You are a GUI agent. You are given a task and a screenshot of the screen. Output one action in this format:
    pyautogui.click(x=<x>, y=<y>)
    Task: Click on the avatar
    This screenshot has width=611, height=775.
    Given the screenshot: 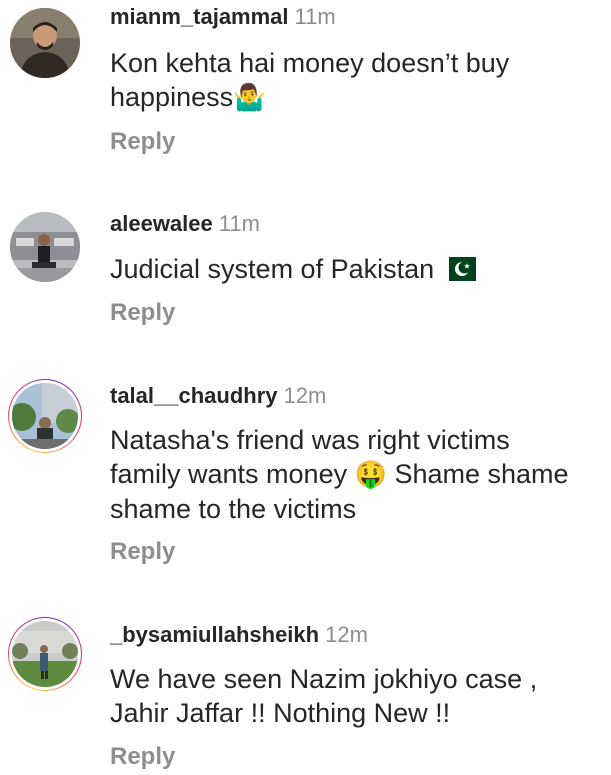 What is the action you would take?
    pyautogui.click(x=45, y=654)
    